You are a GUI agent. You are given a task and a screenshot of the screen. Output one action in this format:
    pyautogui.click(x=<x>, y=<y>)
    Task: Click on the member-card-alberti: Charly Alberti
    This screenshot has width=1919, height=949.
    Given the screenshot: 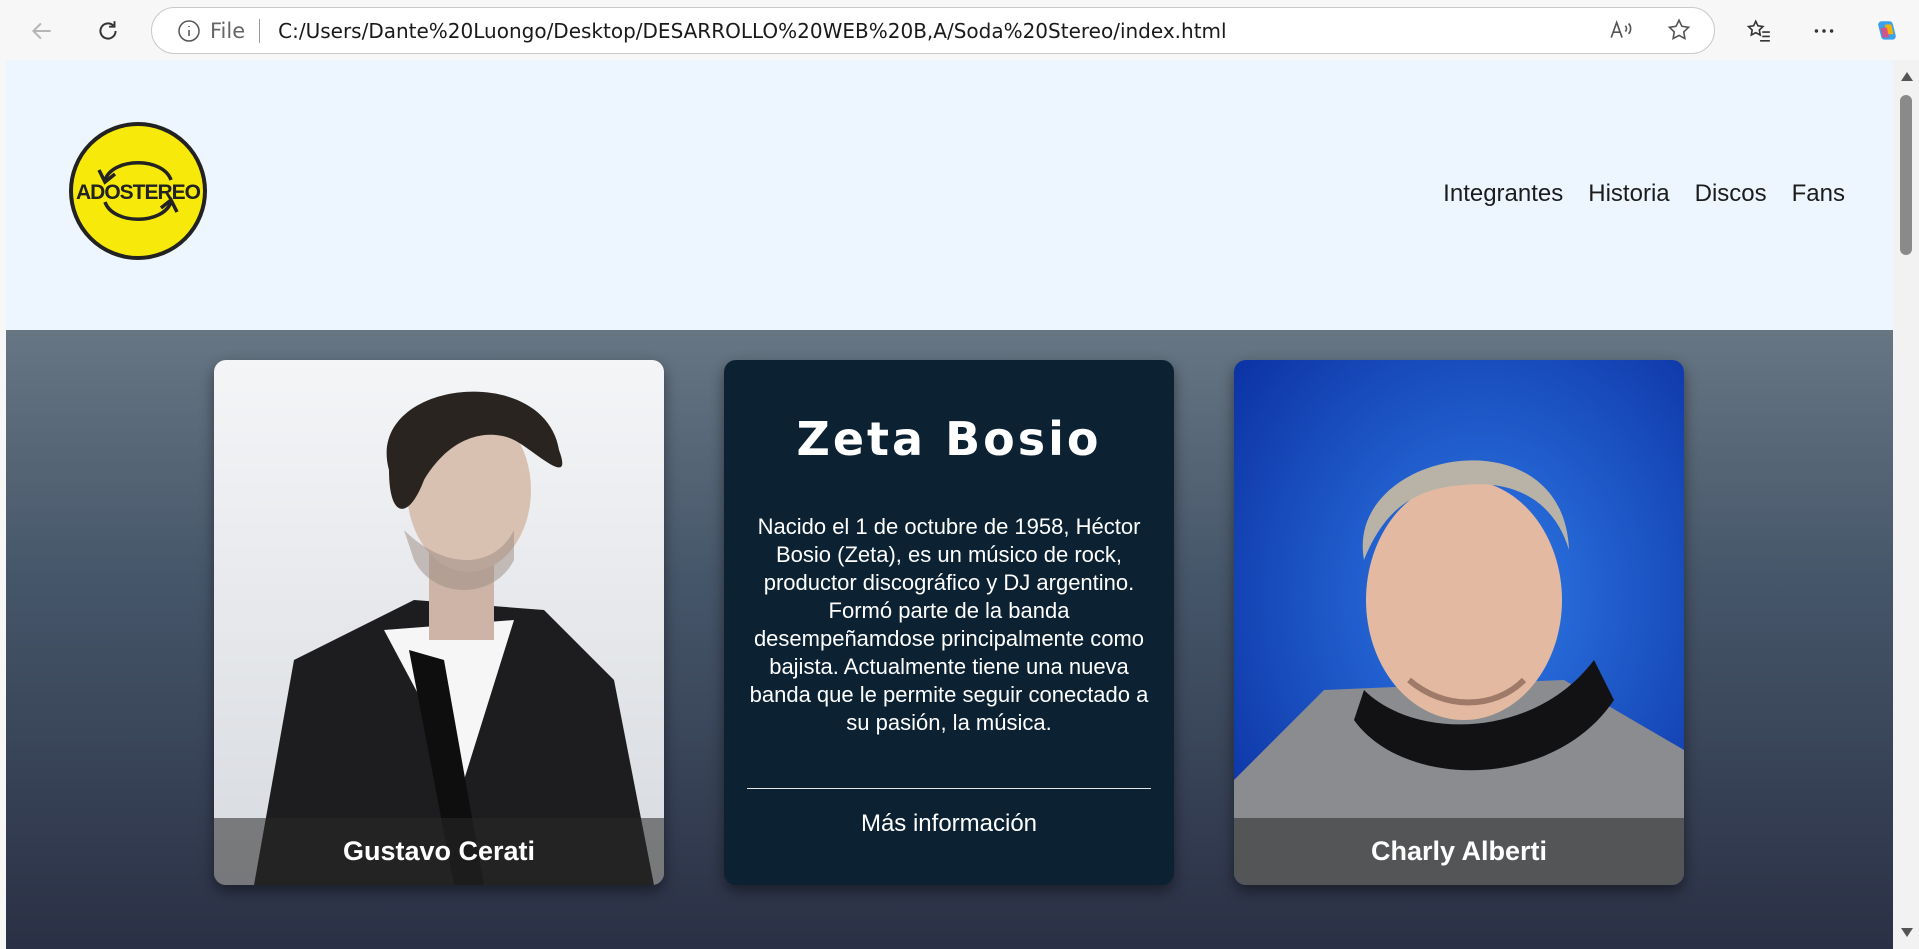 What is the action you would take?
    pyautogui.click(x=1459, y=622)
    